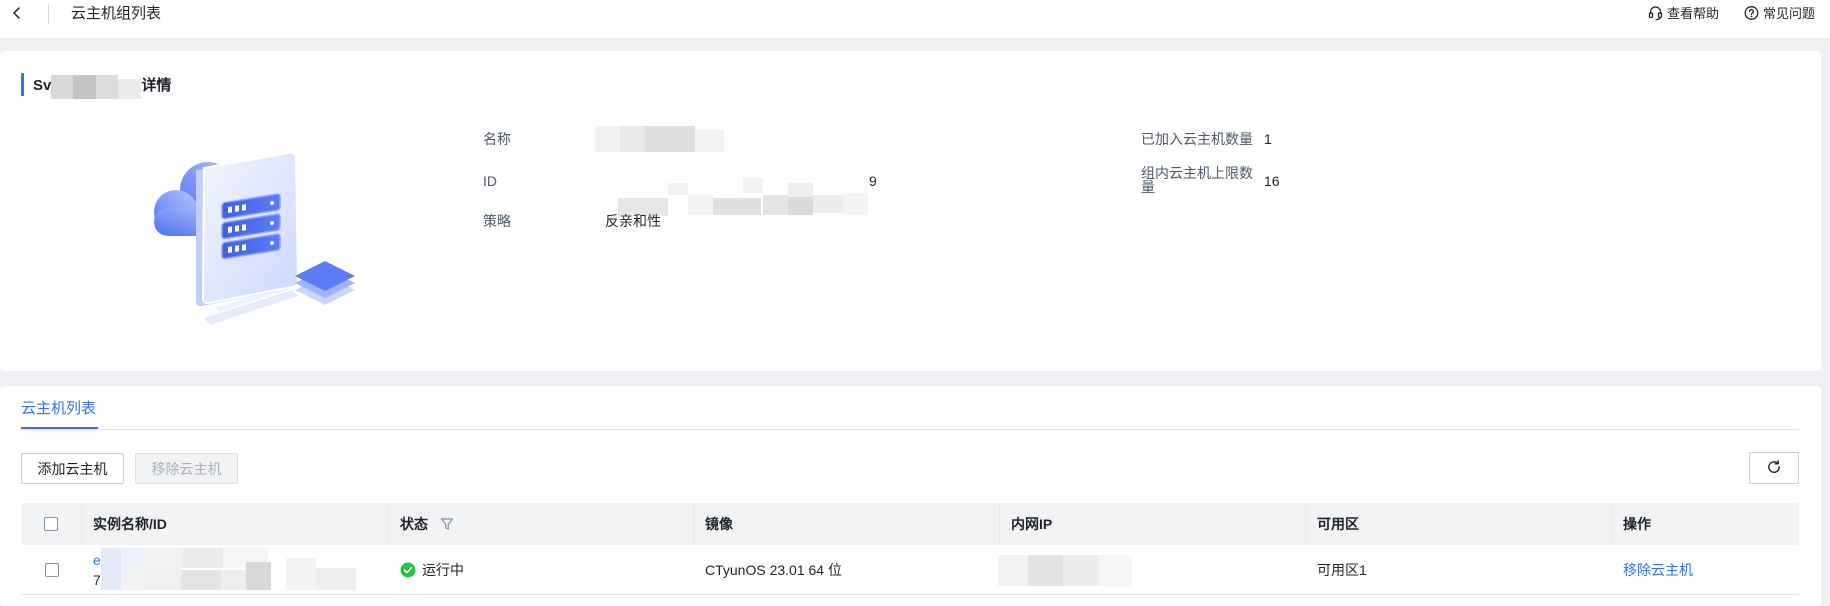 The image size is (1830, 606). I want to click on check-circle-icon, so click(408, 570).